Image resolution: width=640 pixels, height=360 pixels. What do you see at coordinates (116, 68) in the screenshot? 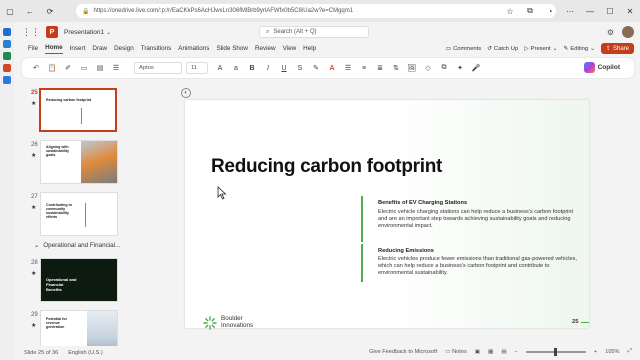
I see `section-icon: ☰` at bounding box center [116, 68].